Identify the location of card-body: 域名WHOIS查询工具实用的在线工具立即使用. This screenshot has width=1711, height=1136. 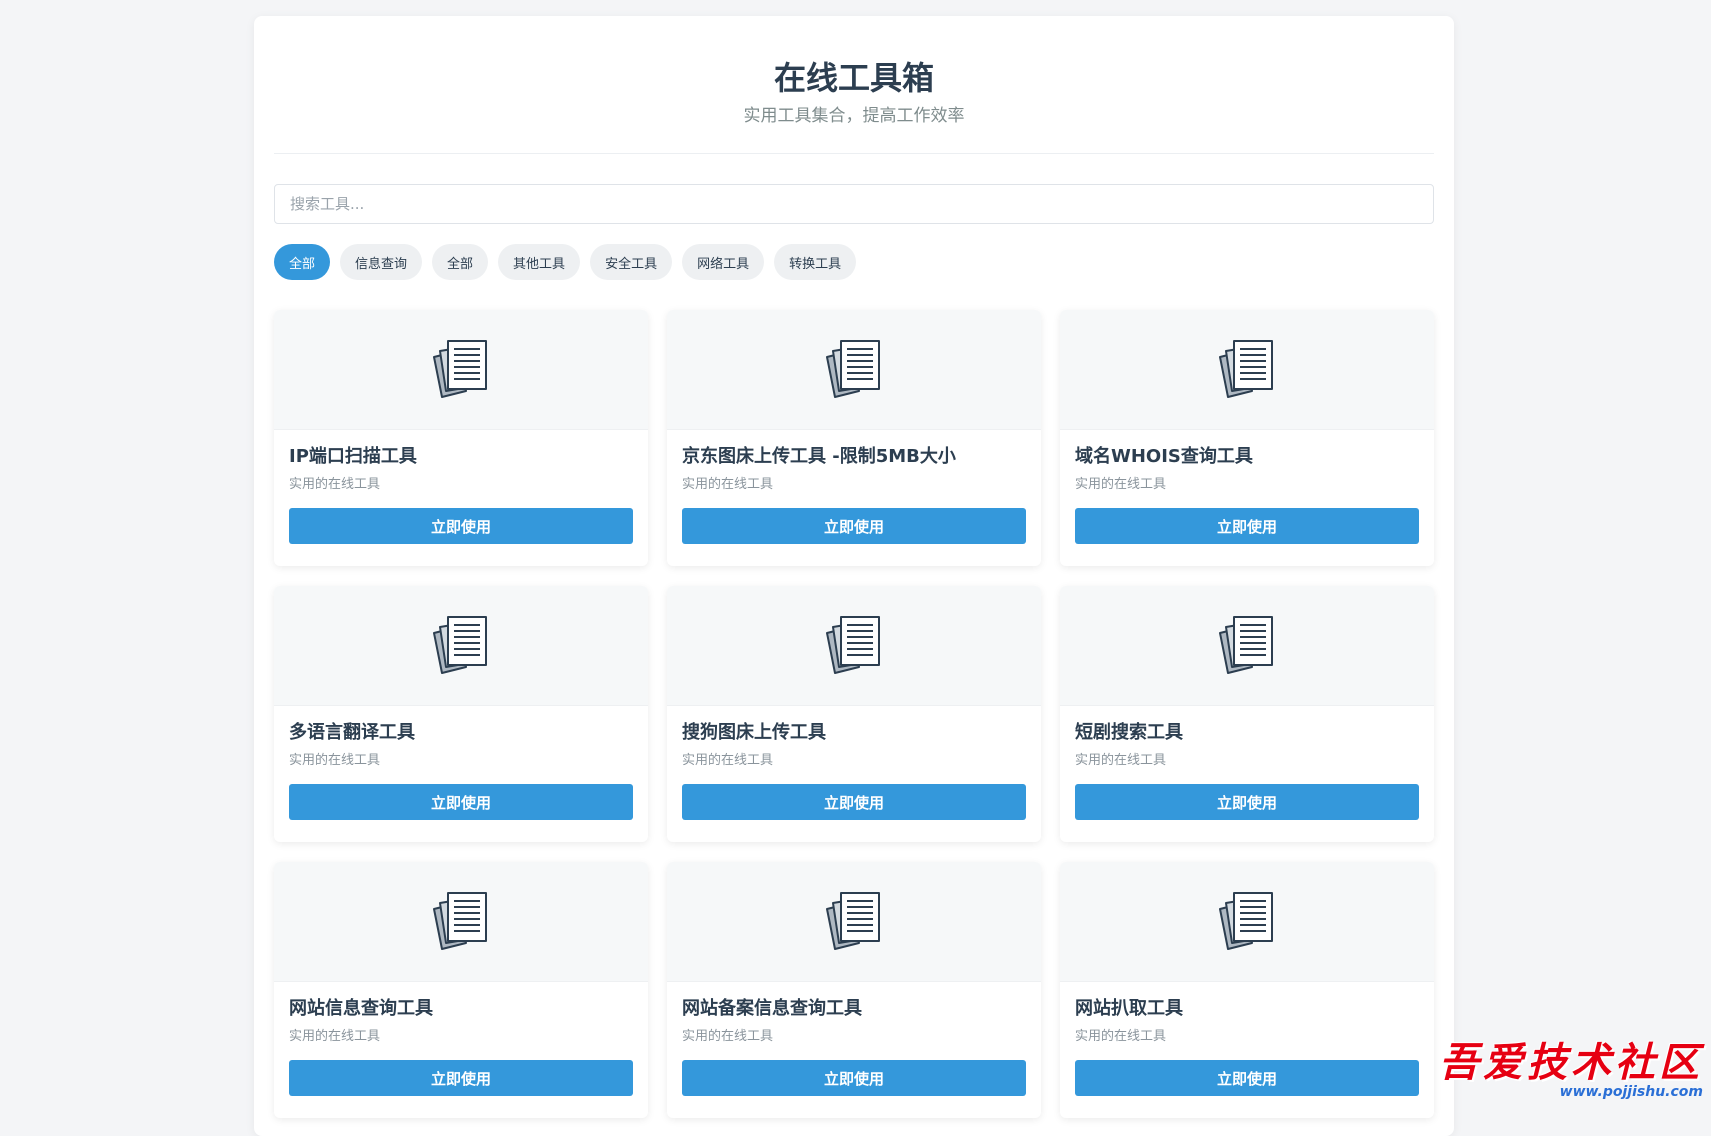
(1247, 487).